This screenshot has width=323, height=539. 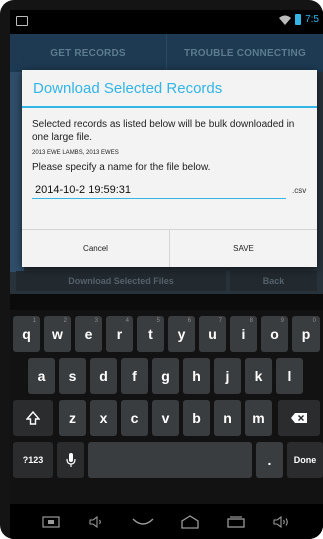 I want to click on volume-down-icon, so click(x=97, y=522).